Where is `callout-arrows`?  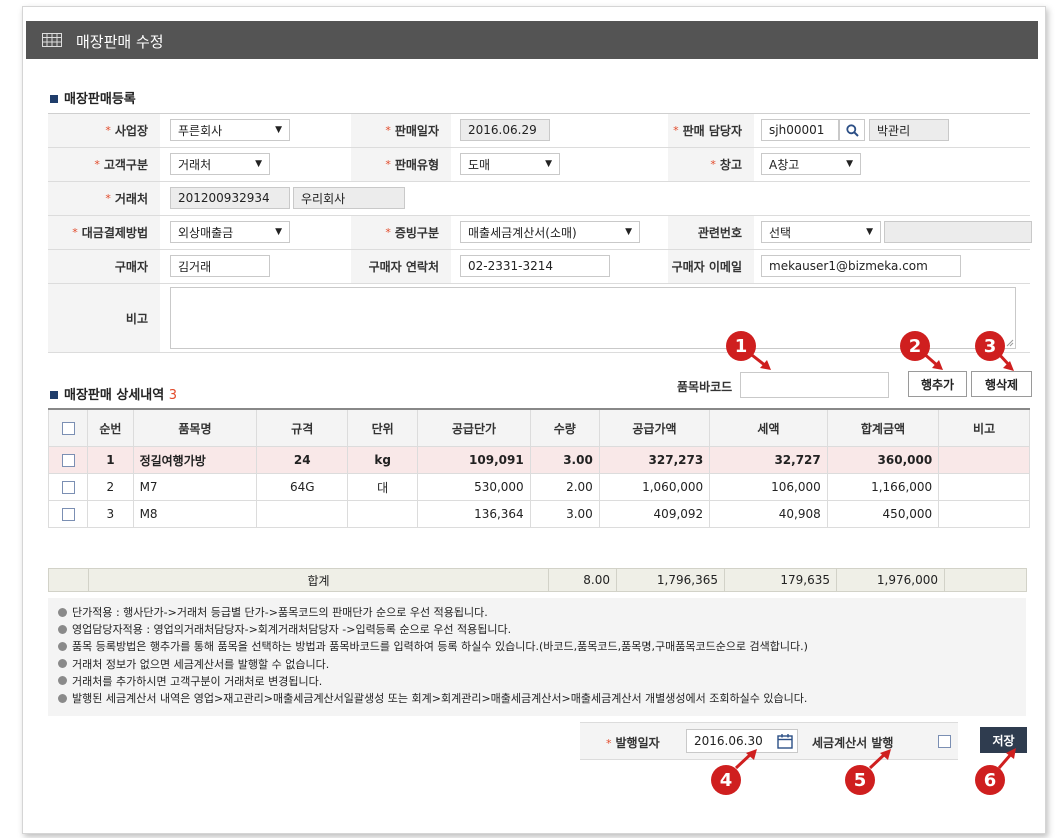 callout-arrows is located at coordinates (875, 560).